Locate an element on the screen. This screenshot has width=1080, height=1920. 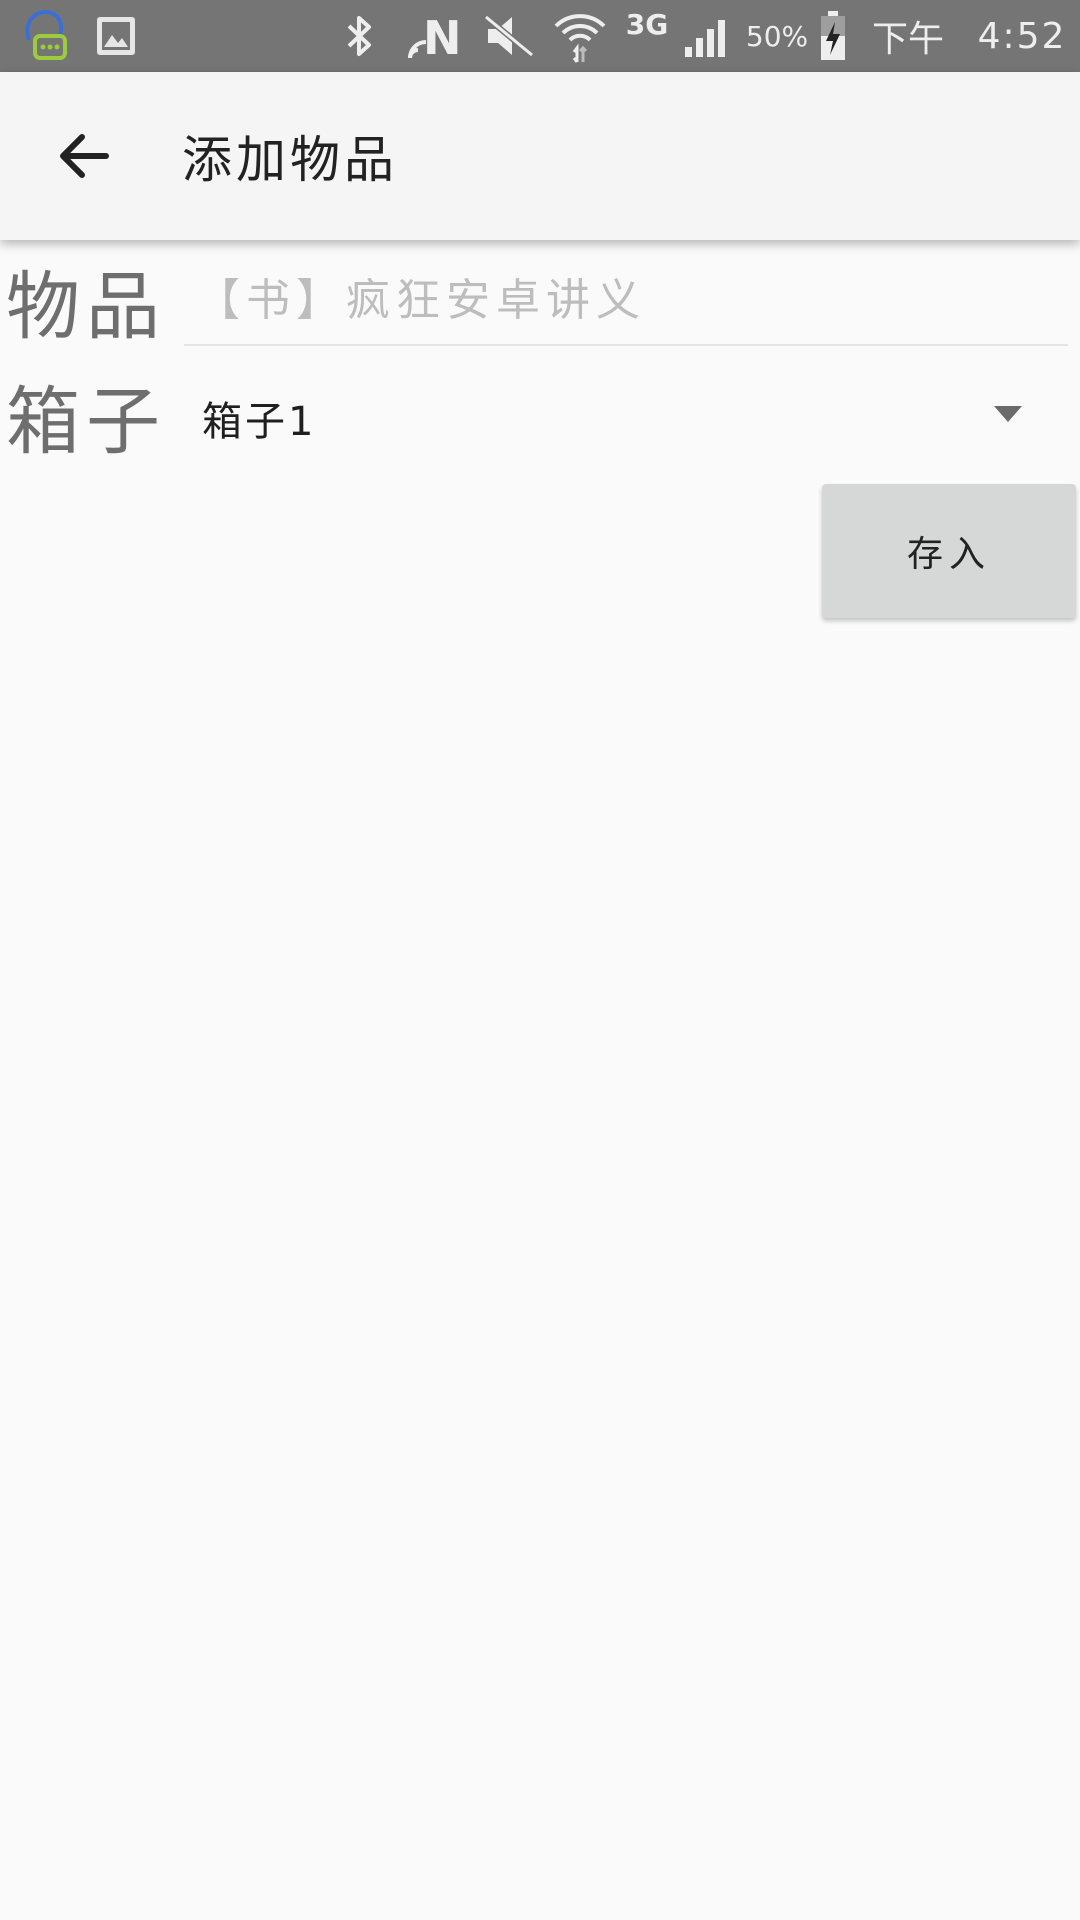
signal-icon is located at coordinates (708, 36).